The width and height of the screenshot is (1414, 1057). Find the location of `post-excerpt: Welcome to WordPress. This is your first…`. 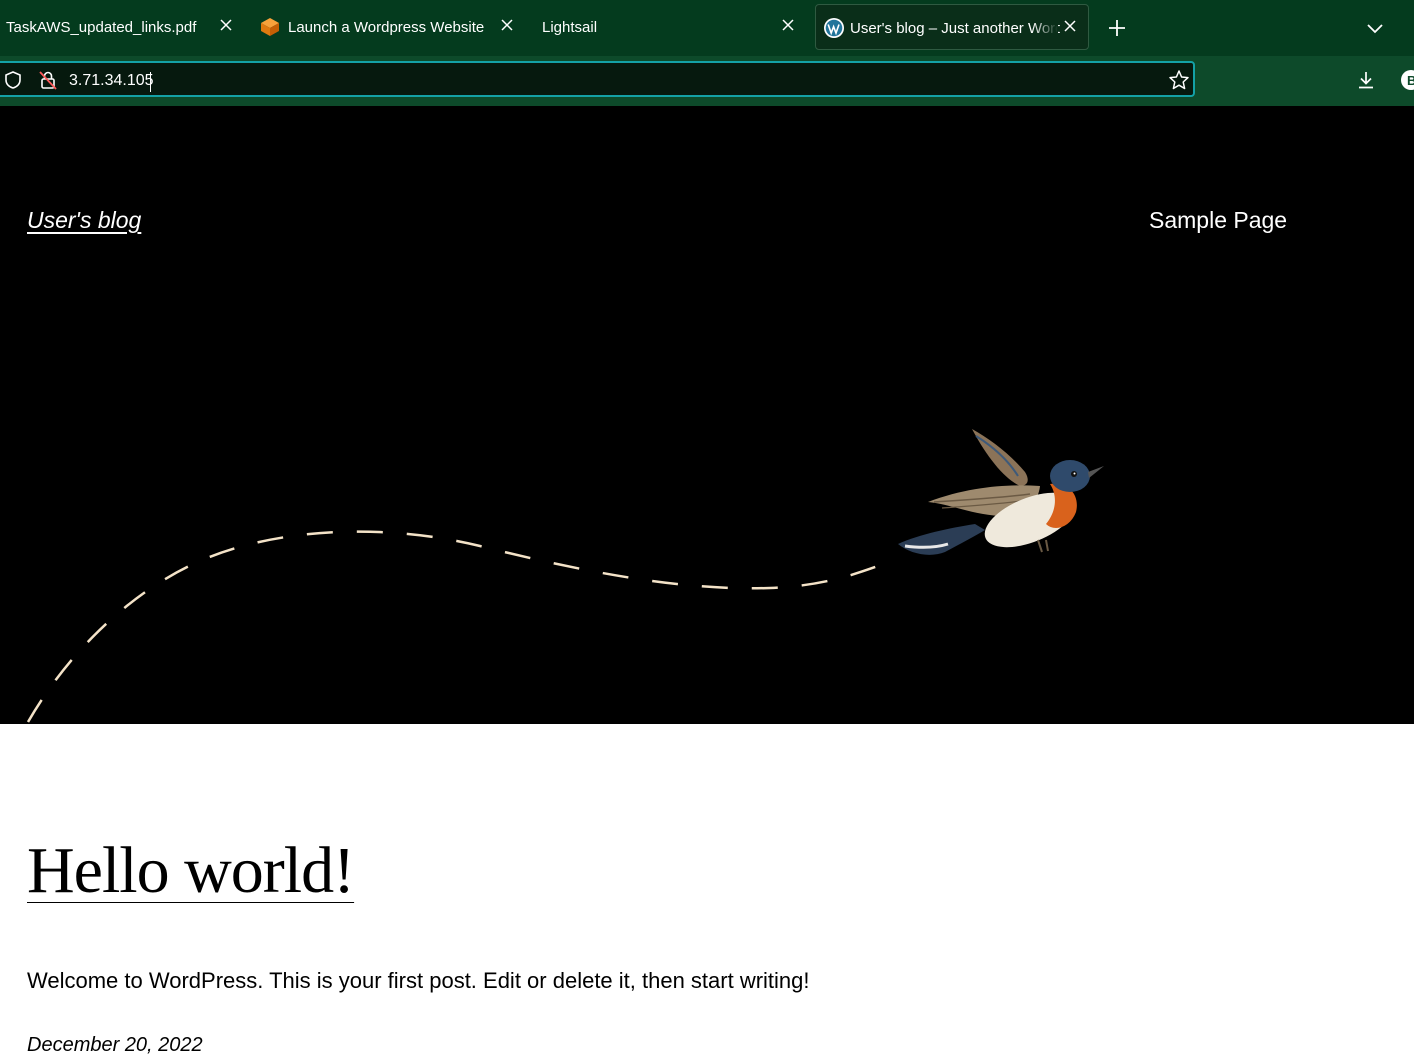

post-excerpt: Welcome to WordPress. This is your first… is located at coordinates (418, 980).